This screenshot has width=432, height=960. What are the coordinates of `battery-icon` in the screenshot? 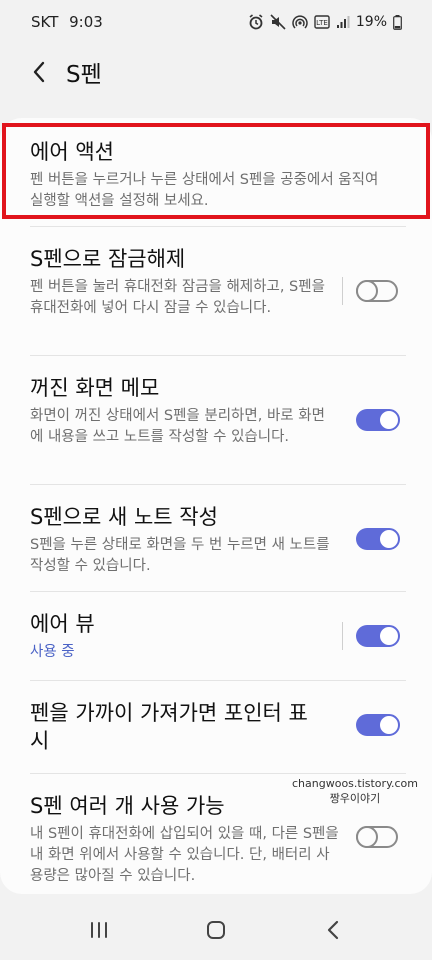 It's located at (397, 22).